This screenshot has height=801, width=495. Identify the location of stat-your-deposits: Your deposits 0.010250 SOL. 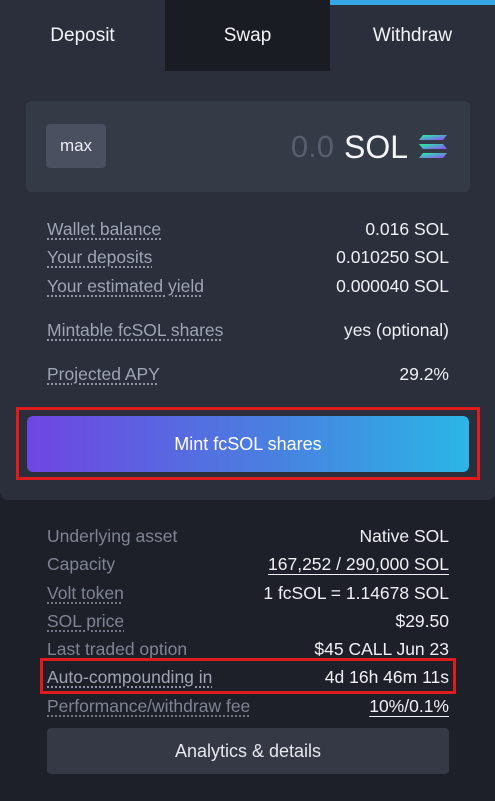
(248, 257).